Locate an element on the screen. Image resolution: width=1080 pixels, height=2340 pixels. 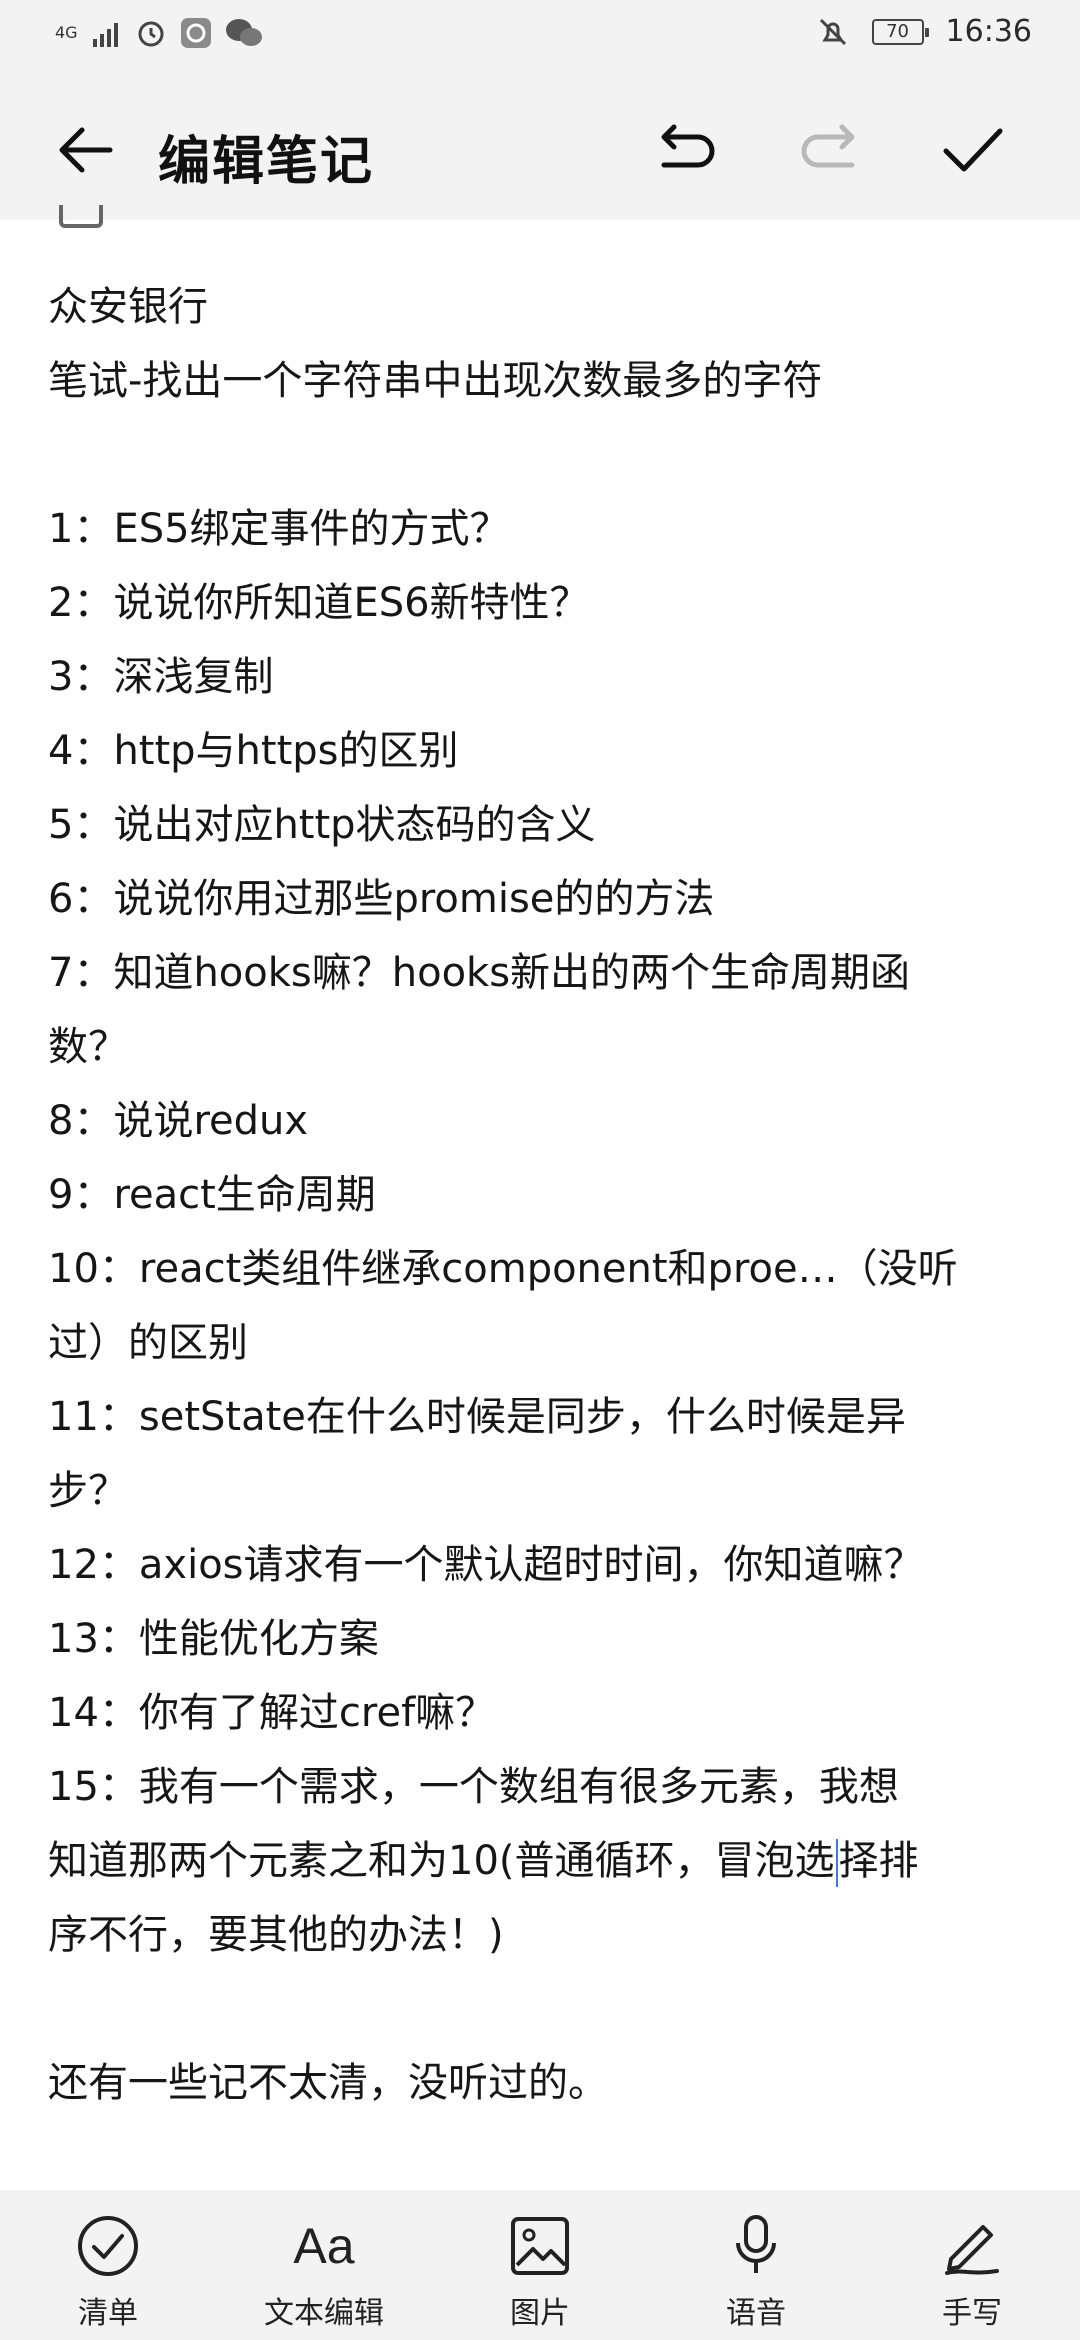
note-line: 众安银行 is located at coordinates (128, 307).